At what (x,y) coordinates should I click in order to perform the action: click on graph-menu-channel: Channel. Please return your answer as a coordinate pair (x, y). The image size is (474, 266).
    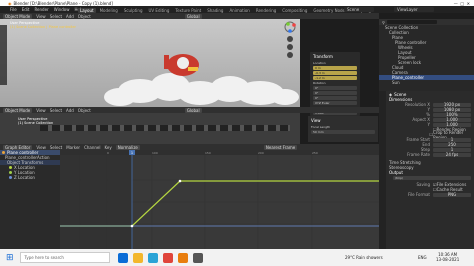
    Looking at the image, I should click on (92, 147).